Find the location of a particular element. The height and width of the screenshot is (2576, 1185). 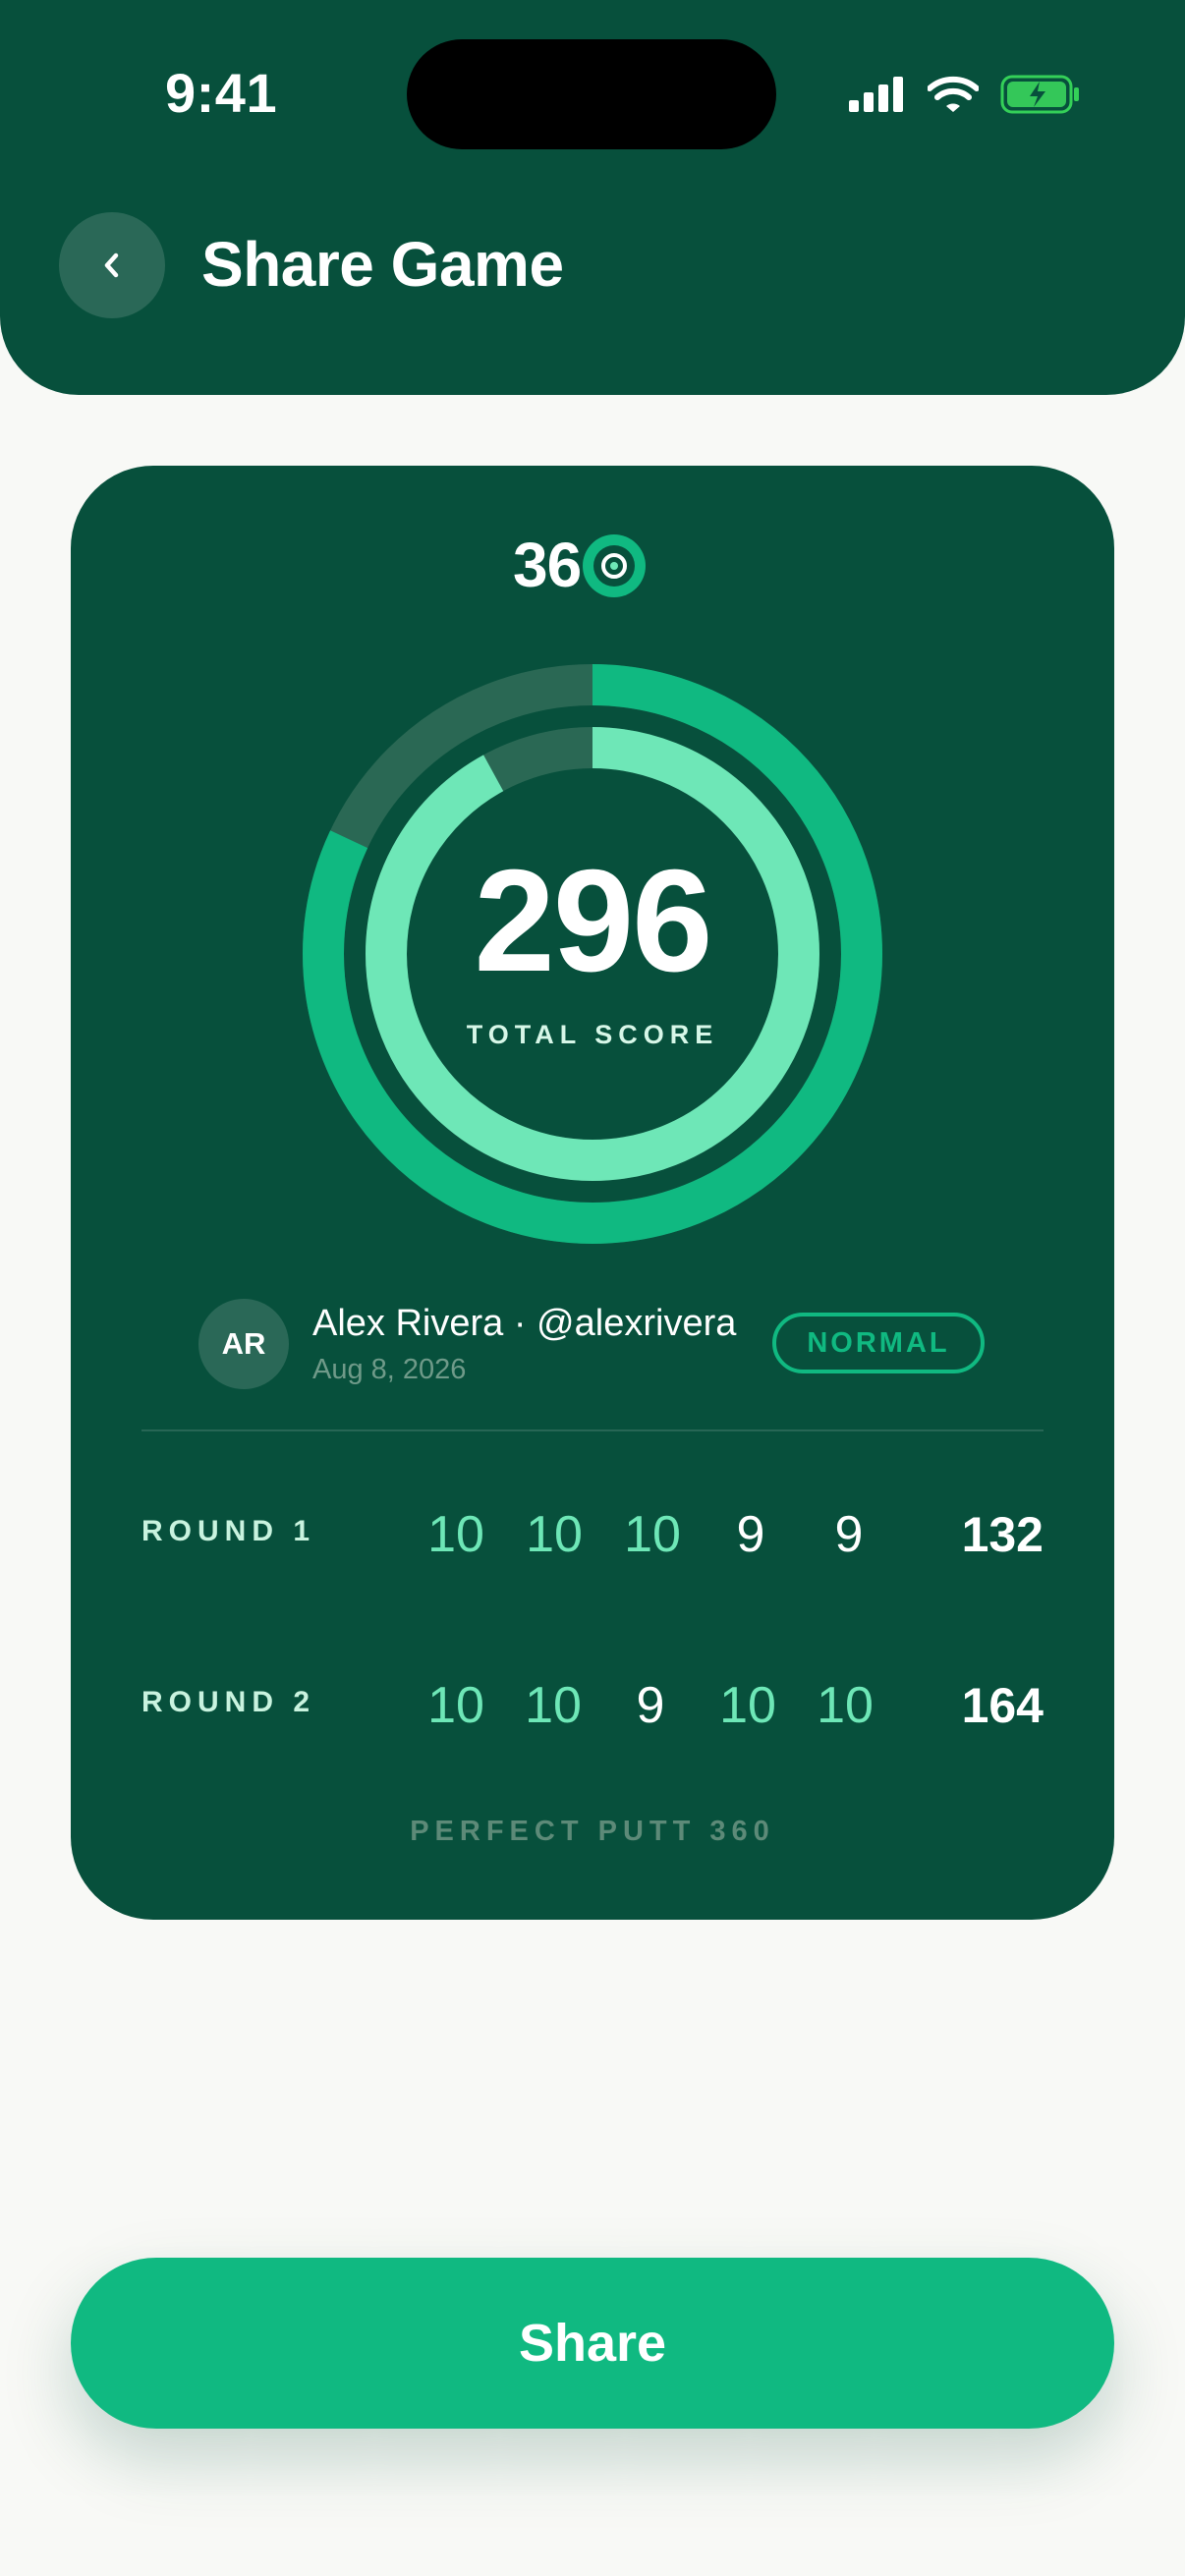

round-label: ROUND 2 is located at coordinates (229, 1702).